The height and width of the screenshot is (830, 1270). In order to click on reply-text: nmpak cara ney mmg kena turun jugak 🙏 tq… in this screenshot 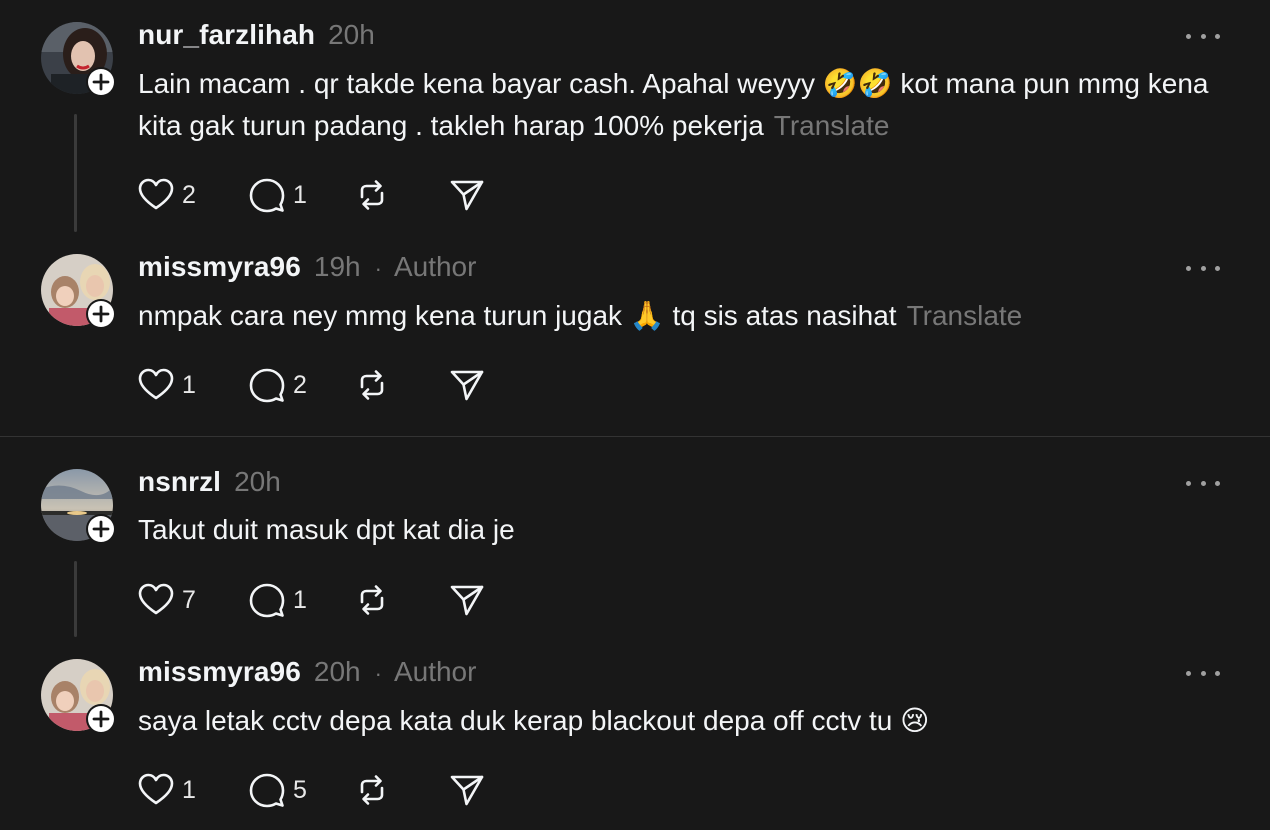, I will do `click(683, 316)`.